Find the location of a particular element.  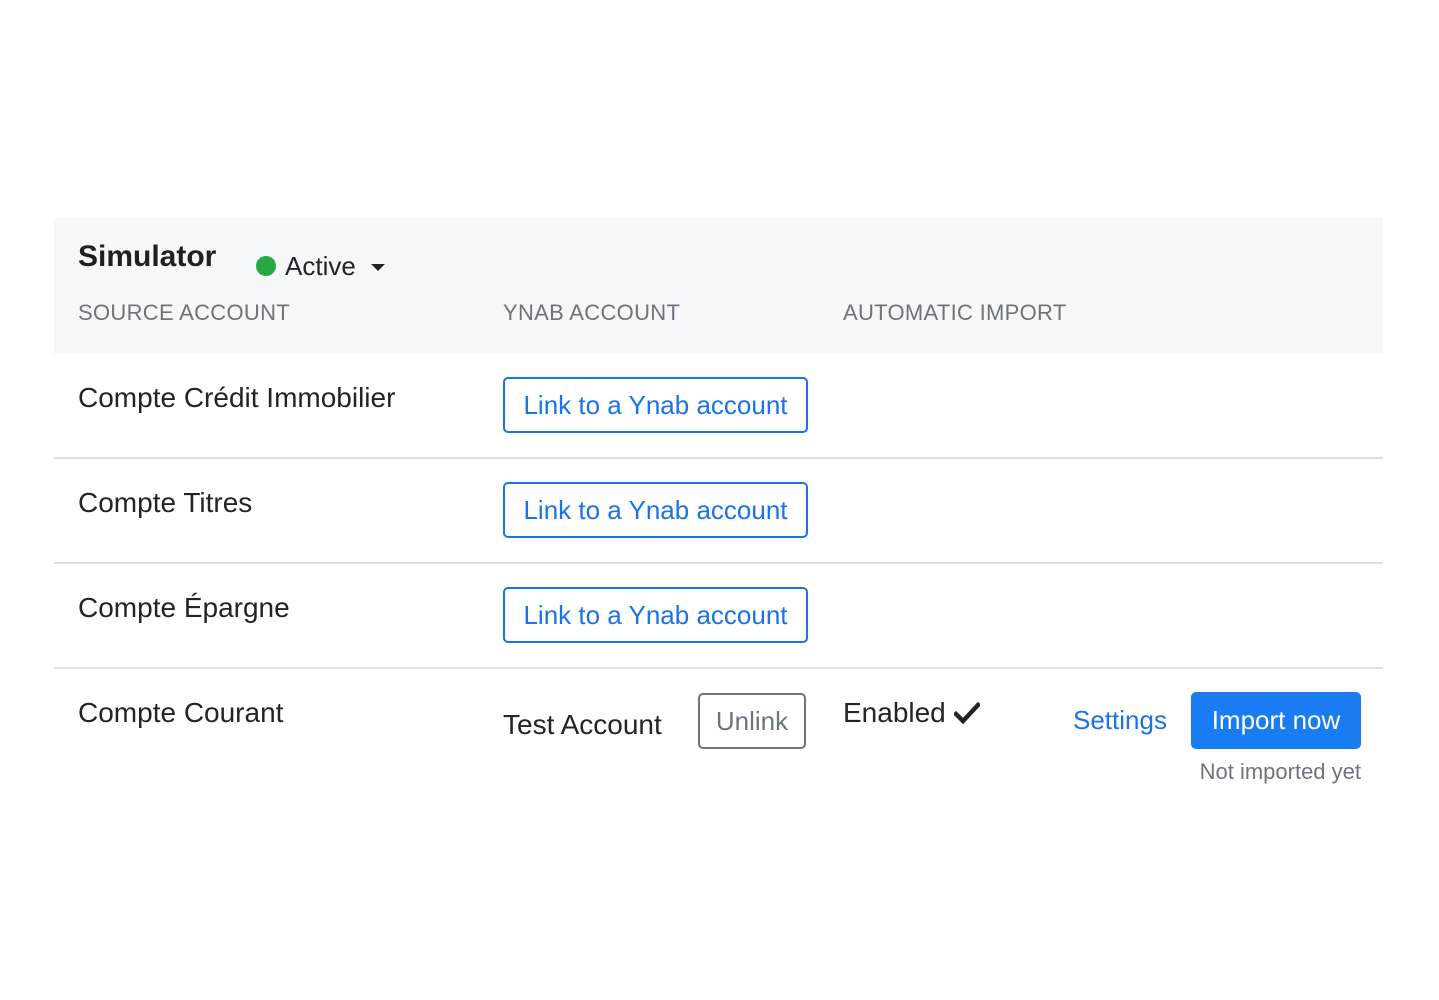

table-row: Compte Titres Link to a Ynab account is located at coordinates (718, 511).